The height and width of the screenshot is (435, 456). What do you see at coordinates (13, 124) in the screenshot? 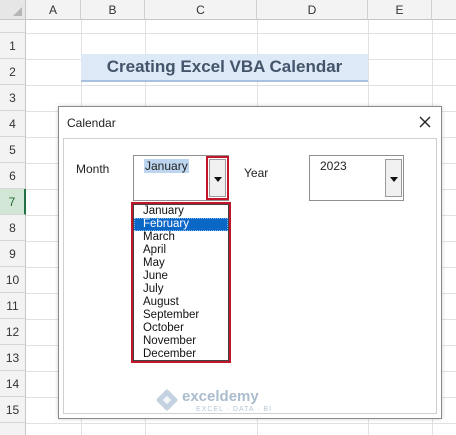
I see `row-header-4: 4` at bounding box center [13, 124].